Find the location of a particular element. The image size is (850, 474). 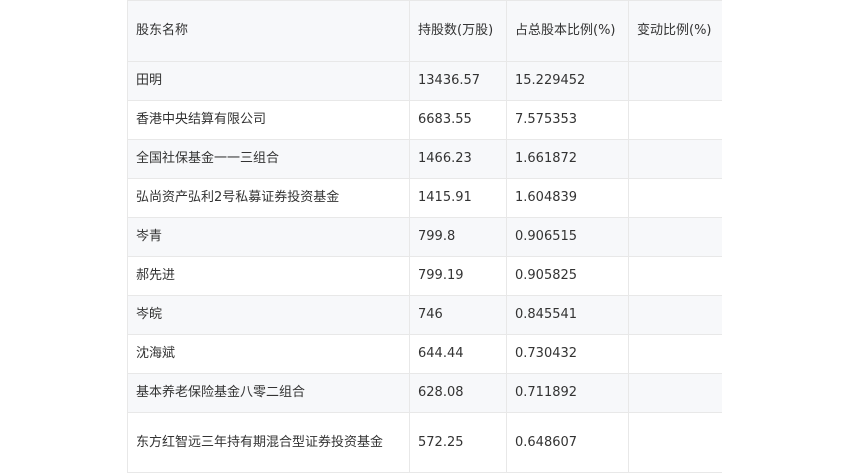

cell-share-ratio: 0.730432 is located at coordinates (567, 354).